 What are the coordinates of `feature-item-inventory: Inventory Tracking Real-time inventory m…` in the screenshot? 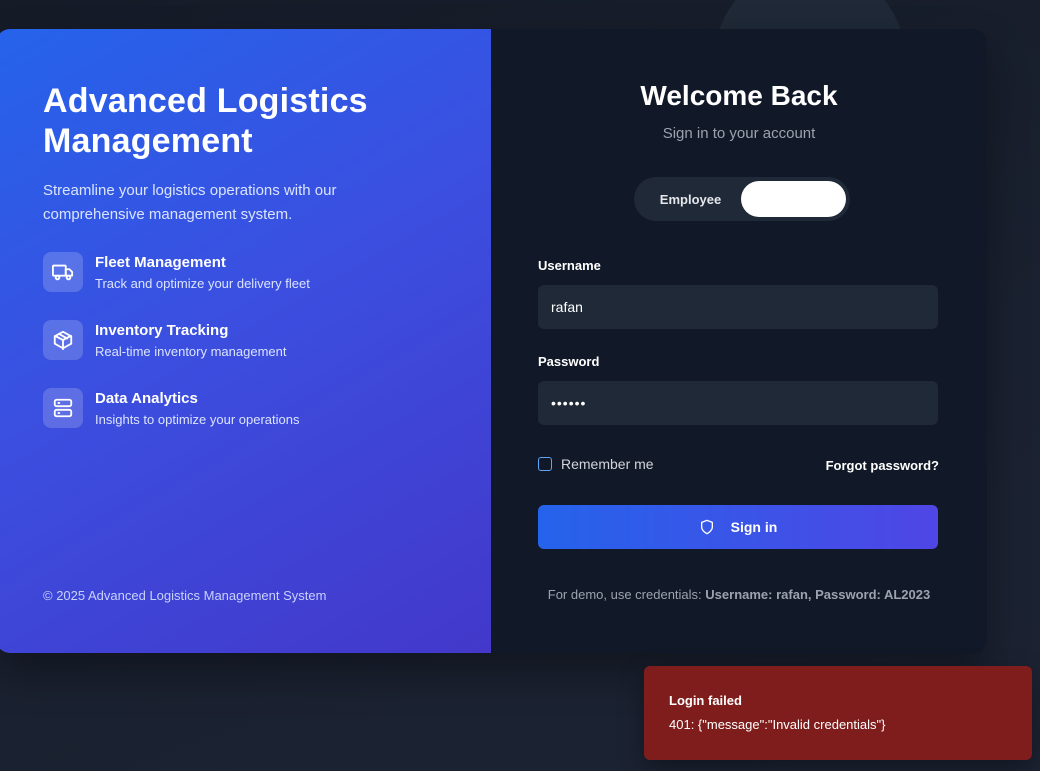 It's located at (267, 340).